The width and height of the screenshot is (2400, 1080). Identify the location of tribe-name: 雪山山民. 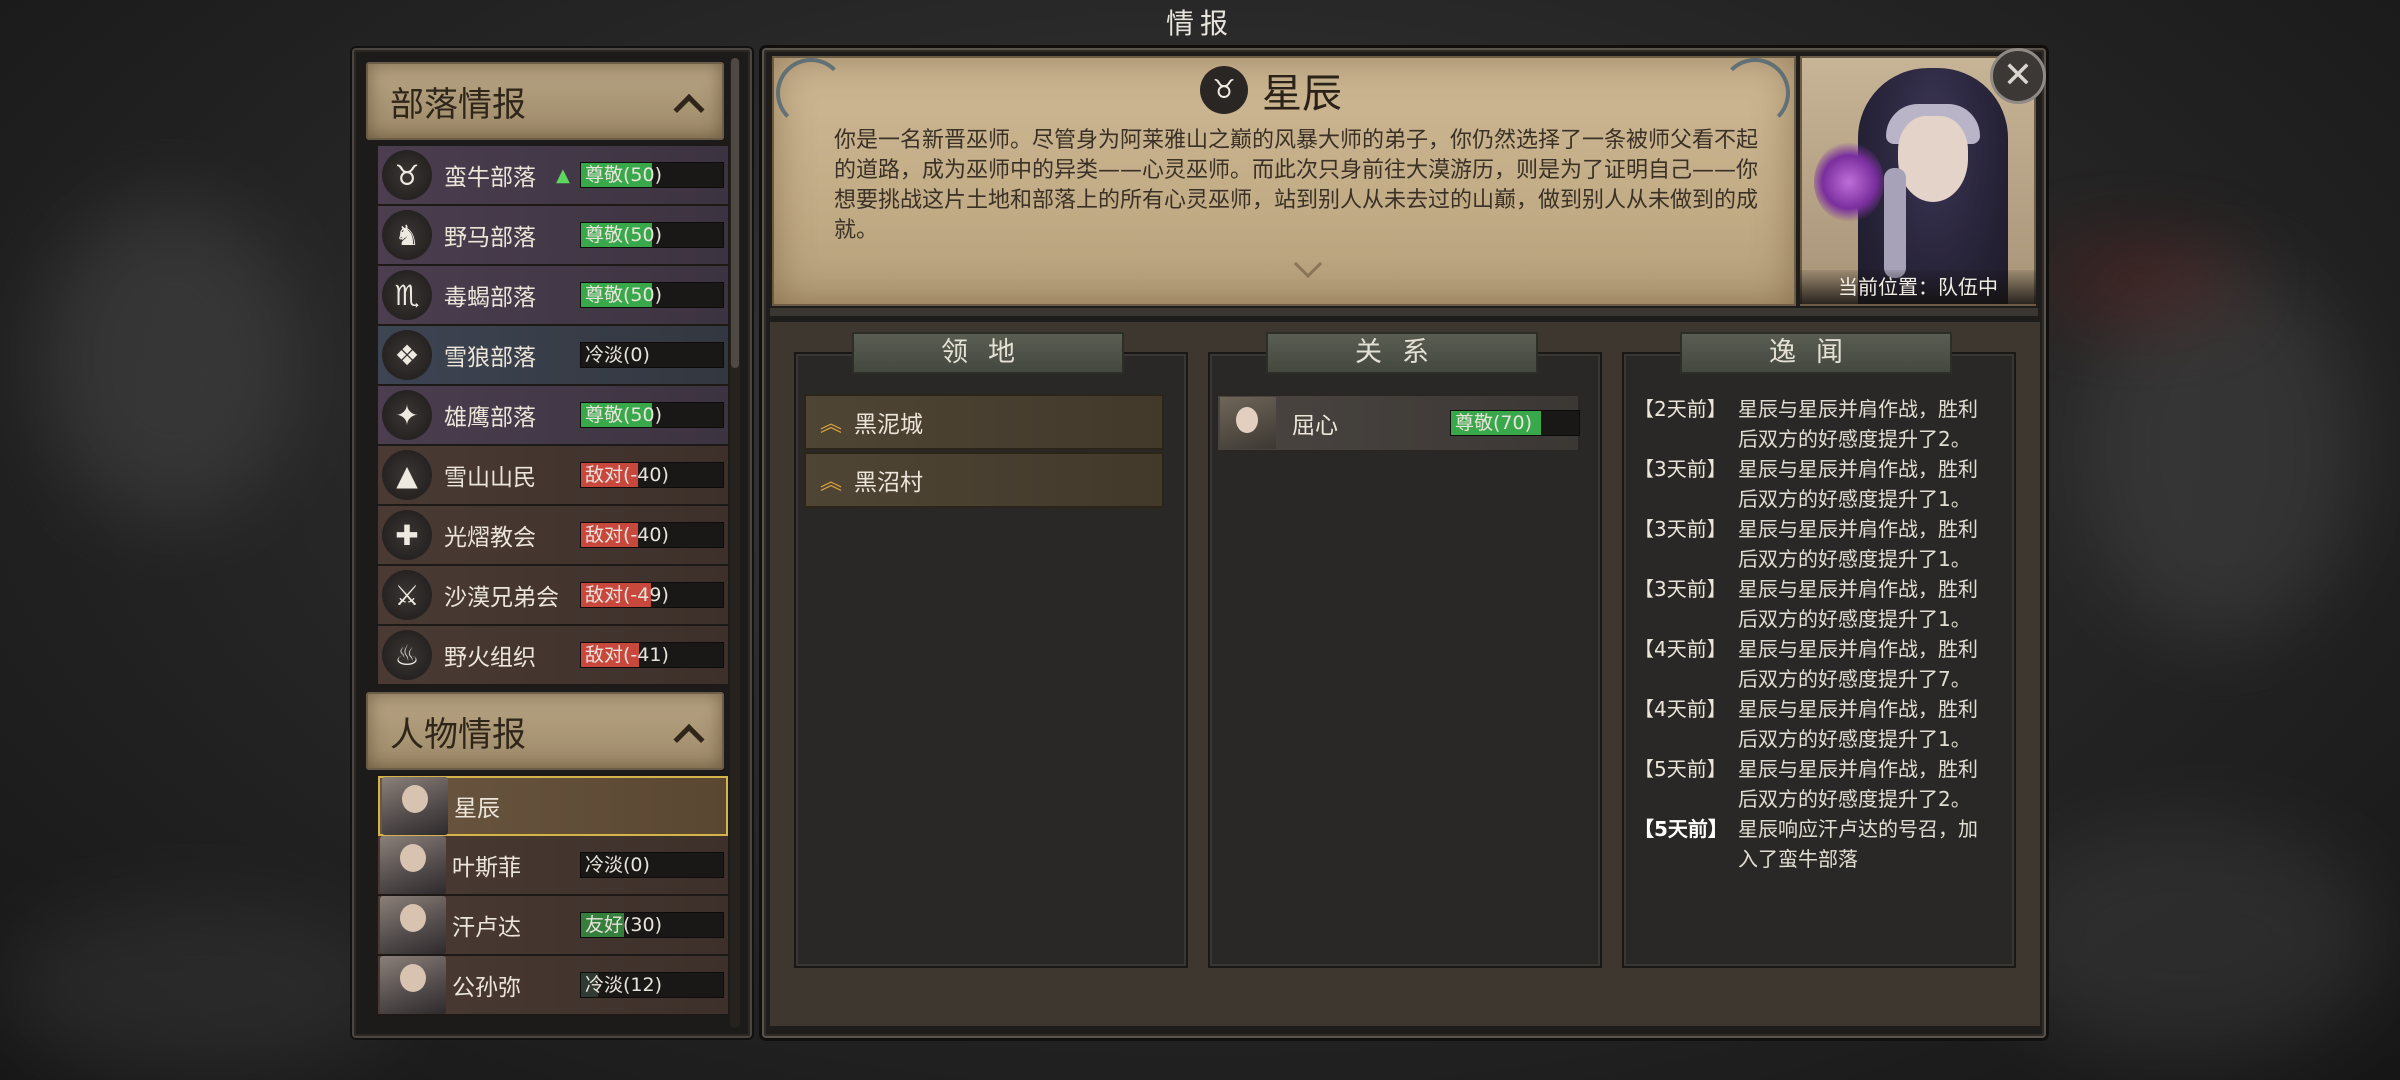
(490, 478).